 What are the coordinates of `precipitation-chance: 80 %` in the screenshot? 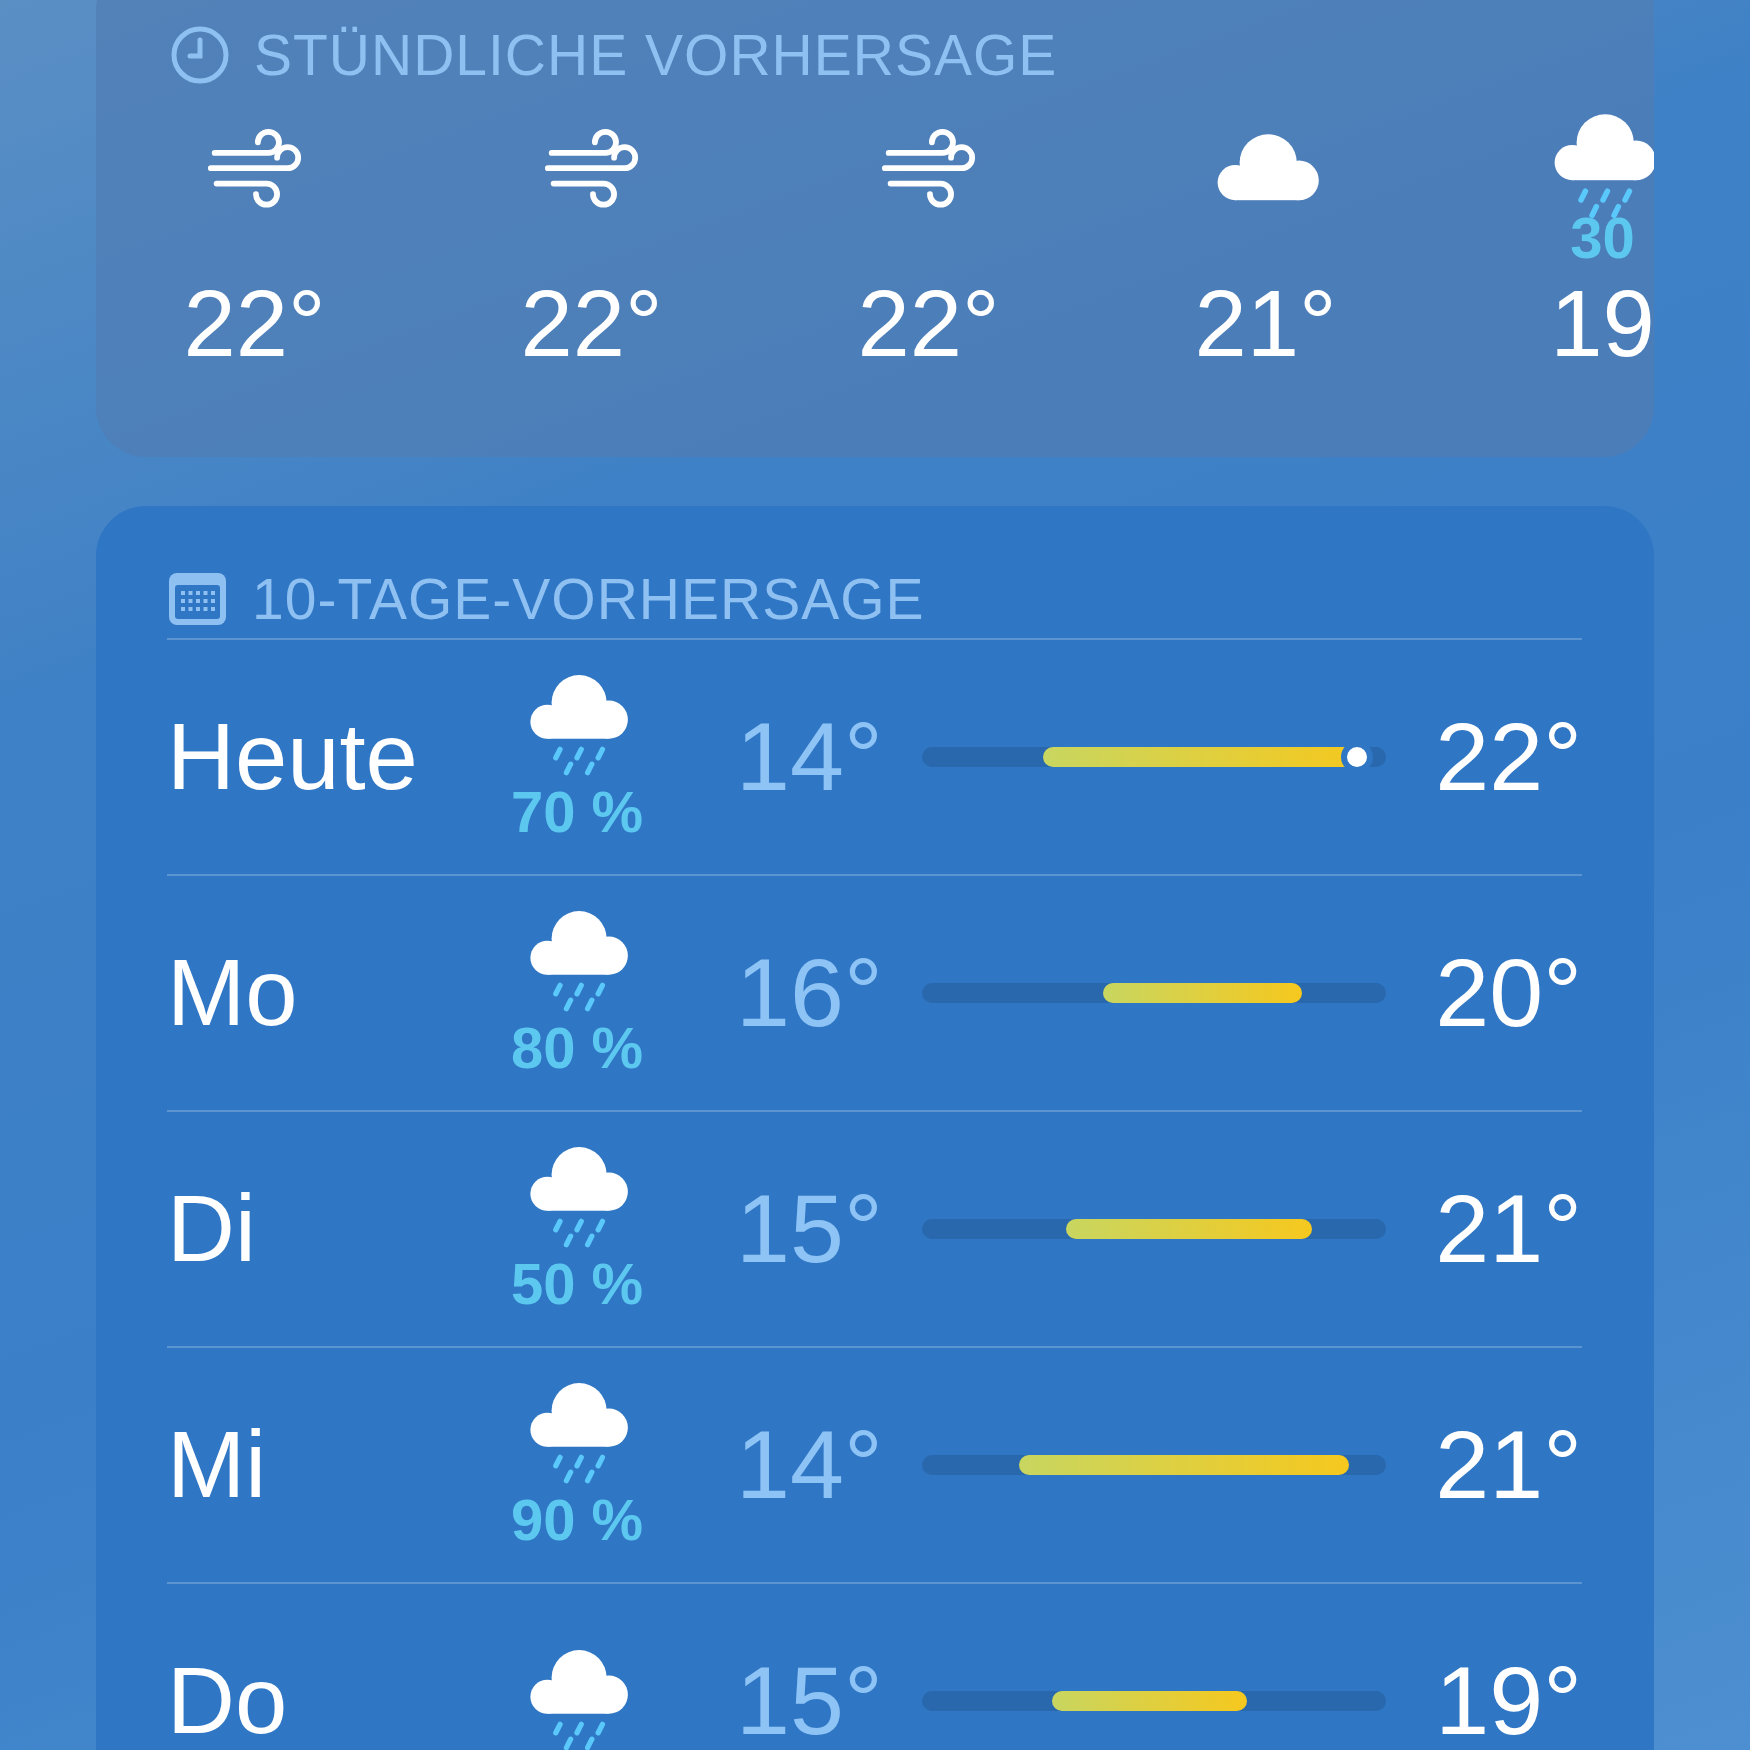 It's located at (577, 1048).